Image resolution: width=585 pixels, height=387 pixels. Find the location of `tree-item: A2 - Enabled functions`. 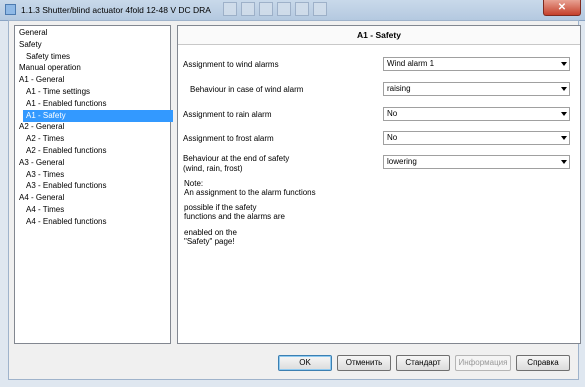

tree-item: A2 - Enabled functions is located at coordinates (67, 151).